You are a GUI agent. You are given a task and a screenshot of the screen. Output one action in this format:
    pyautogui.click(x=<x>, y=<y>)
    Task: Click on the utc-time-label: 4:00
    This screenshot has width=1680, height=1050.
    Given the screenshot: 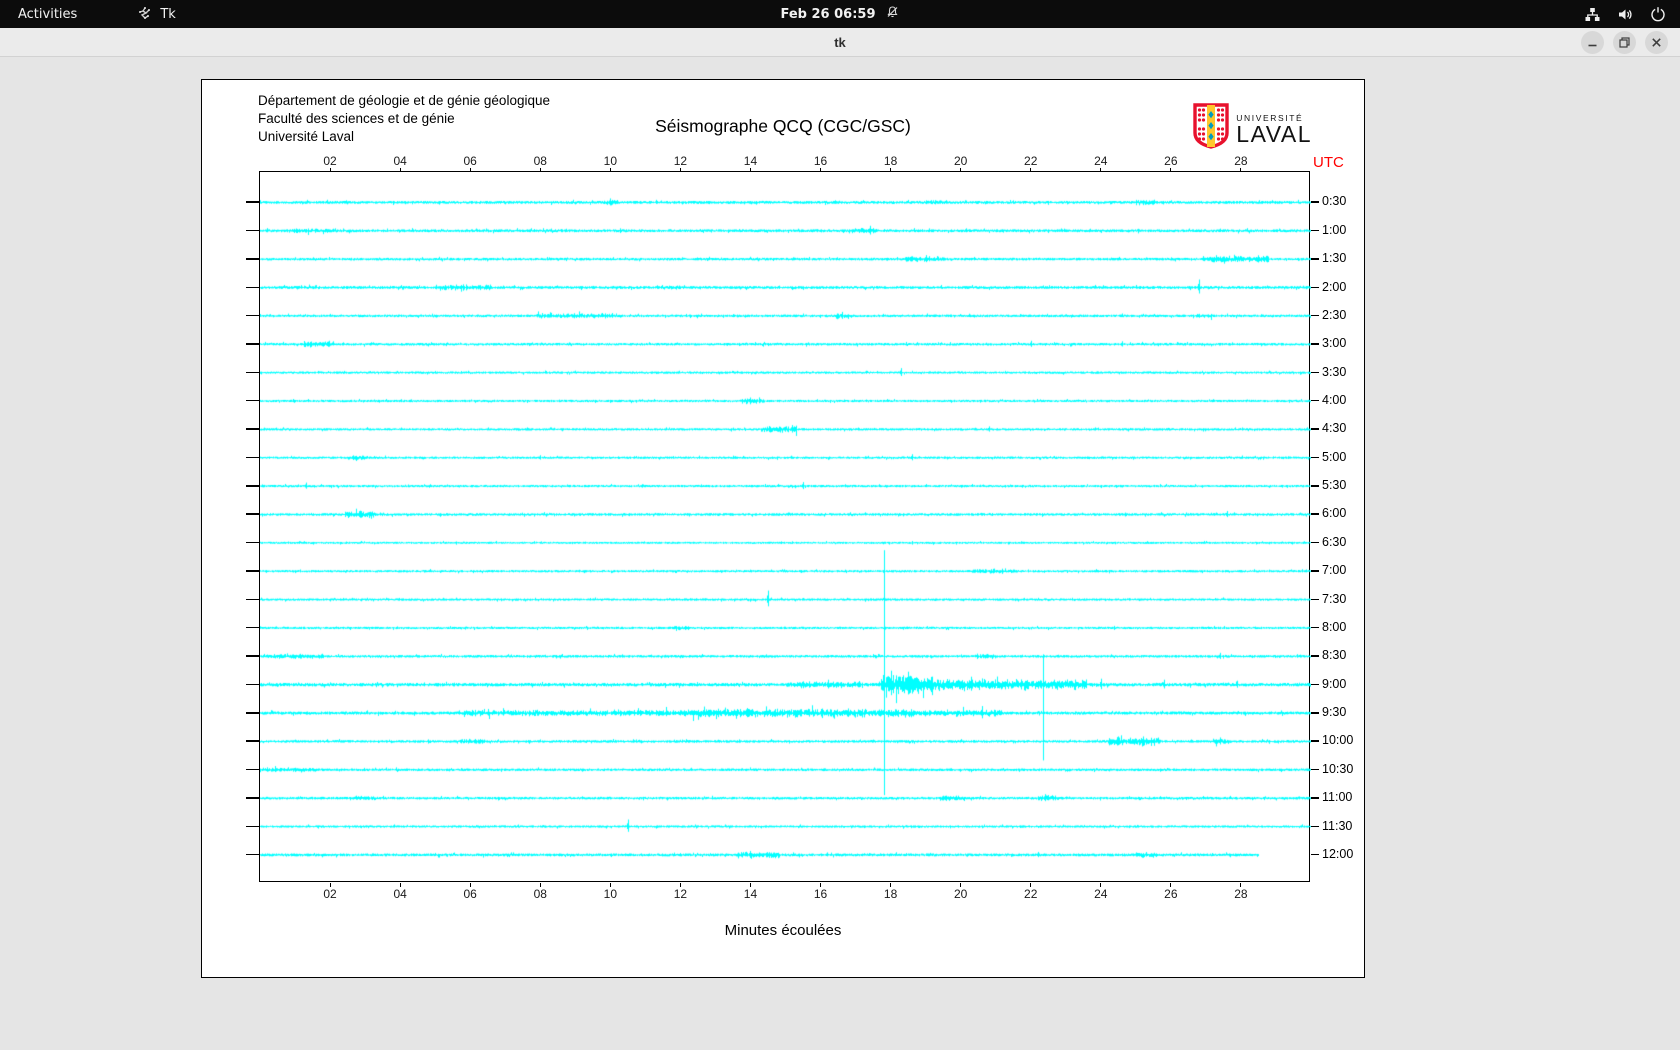 What is the action you would take?
    pyautogui.click(x=1334, y=399)
    